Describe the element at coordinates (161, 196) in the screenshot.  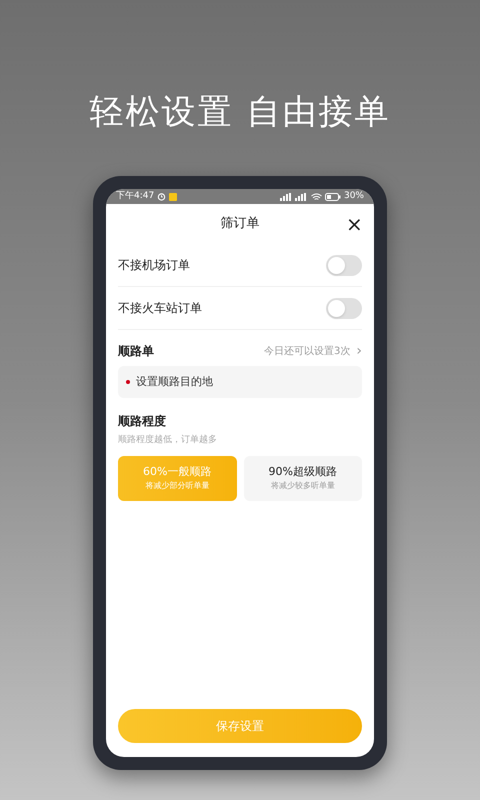
I see `alarm-icon` at that location.